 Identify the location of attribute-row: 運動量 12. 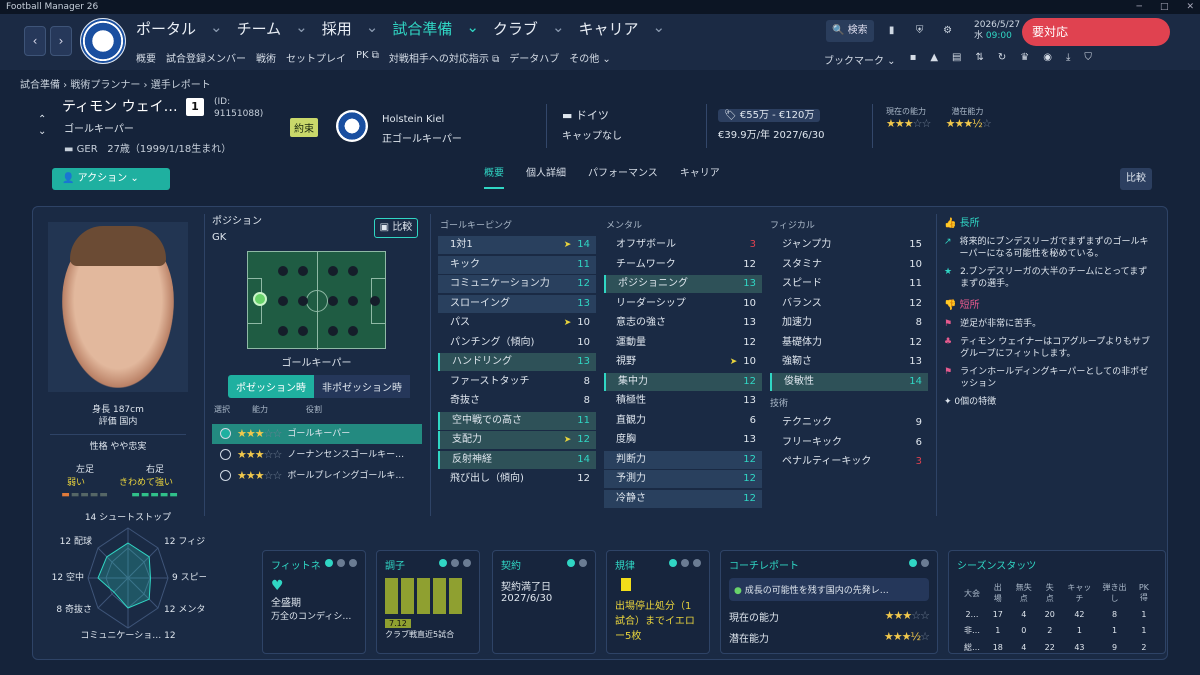
(683, 343).